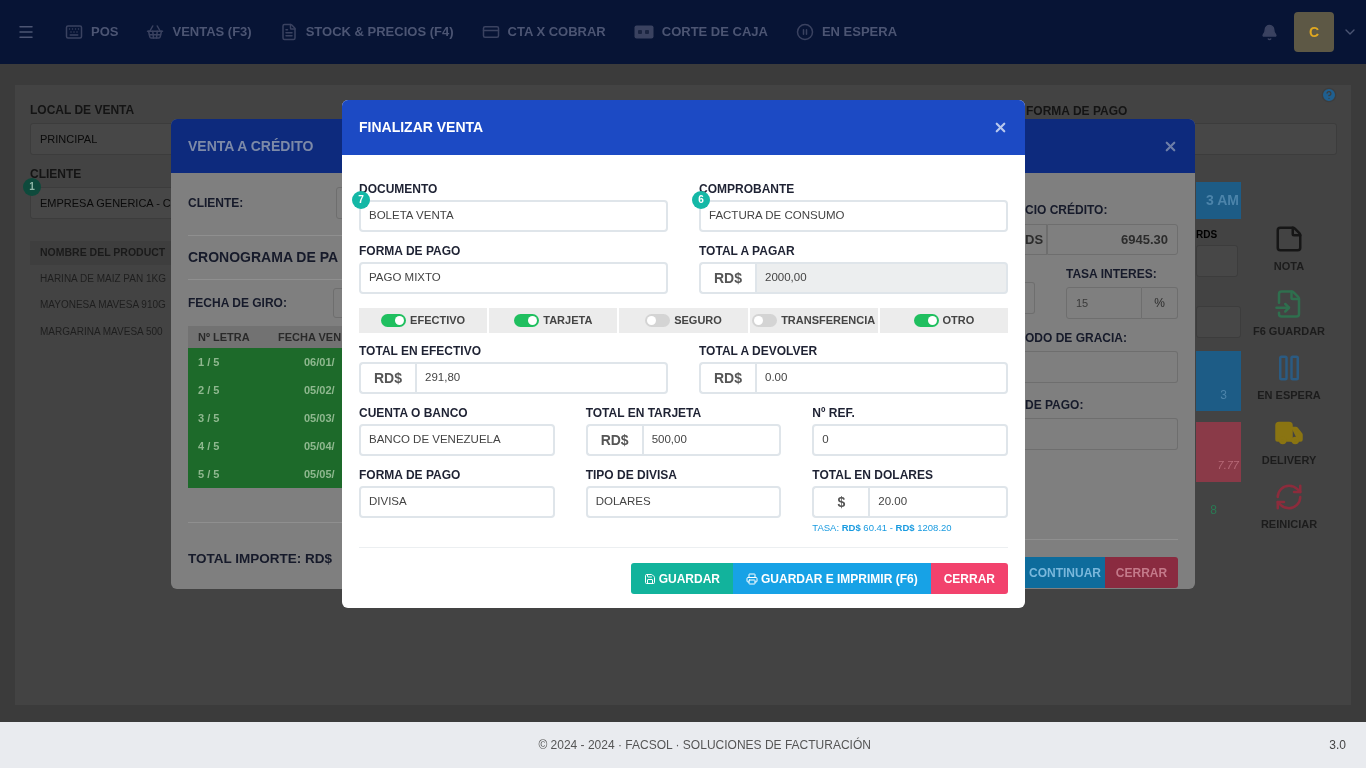 This screenshot has height=768, width=1366. What do you see at coordinates (209, 446) in the screenshot?
I see `table-cell-text: 4 / 5` at bounding box center [209, 446].